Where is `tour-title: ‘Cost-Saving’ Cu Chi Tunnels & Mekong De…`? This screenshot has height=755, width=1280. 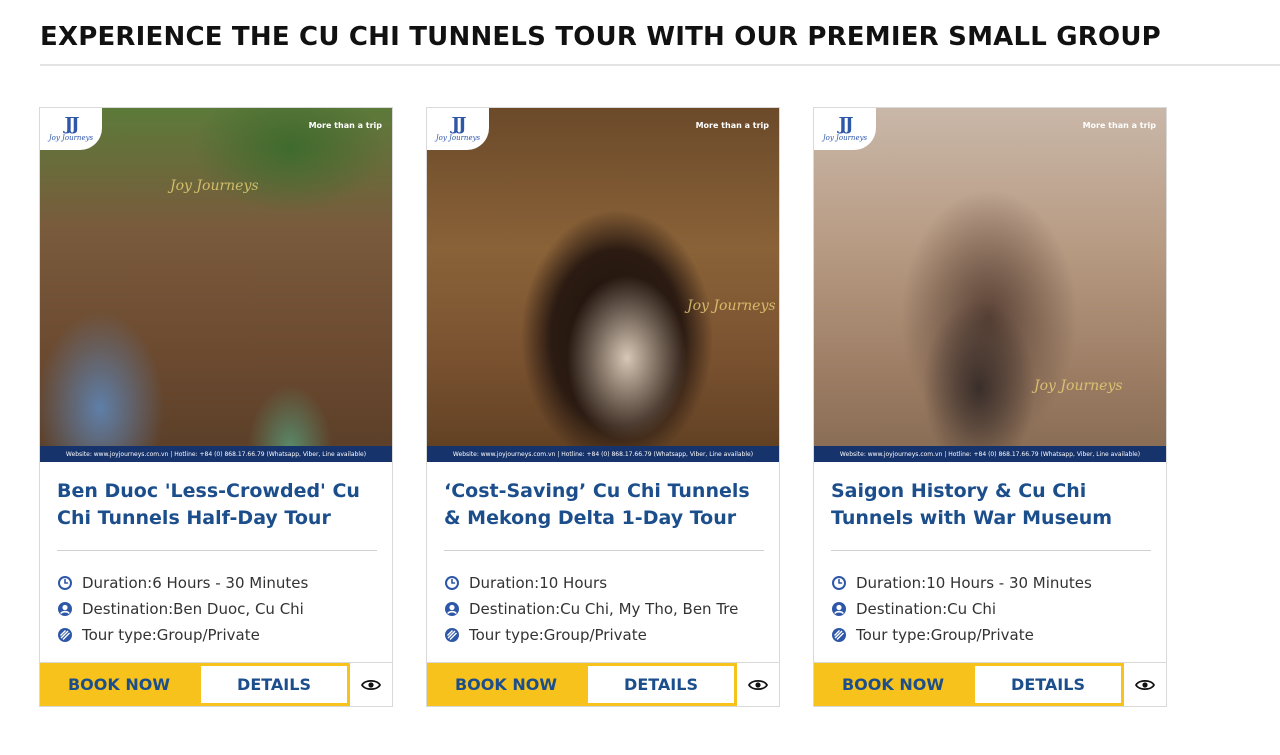
tour-title: ‘Cost-Saving’ Cu Chi Tunnels & Mekong De… is located at coordinates (602, 505).